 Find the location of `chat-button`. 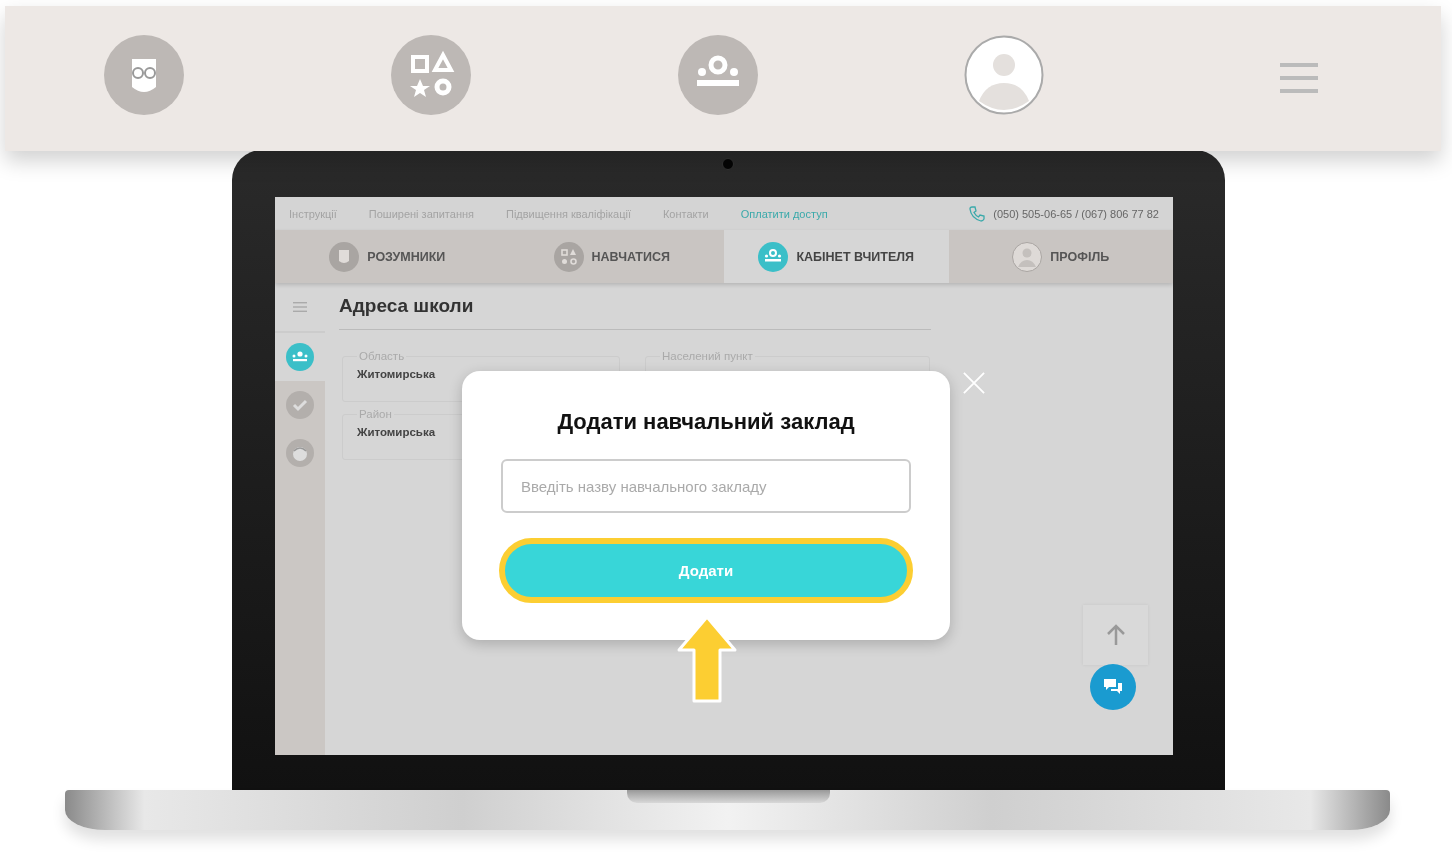

chat-button is located at coordinates (1113, 687).